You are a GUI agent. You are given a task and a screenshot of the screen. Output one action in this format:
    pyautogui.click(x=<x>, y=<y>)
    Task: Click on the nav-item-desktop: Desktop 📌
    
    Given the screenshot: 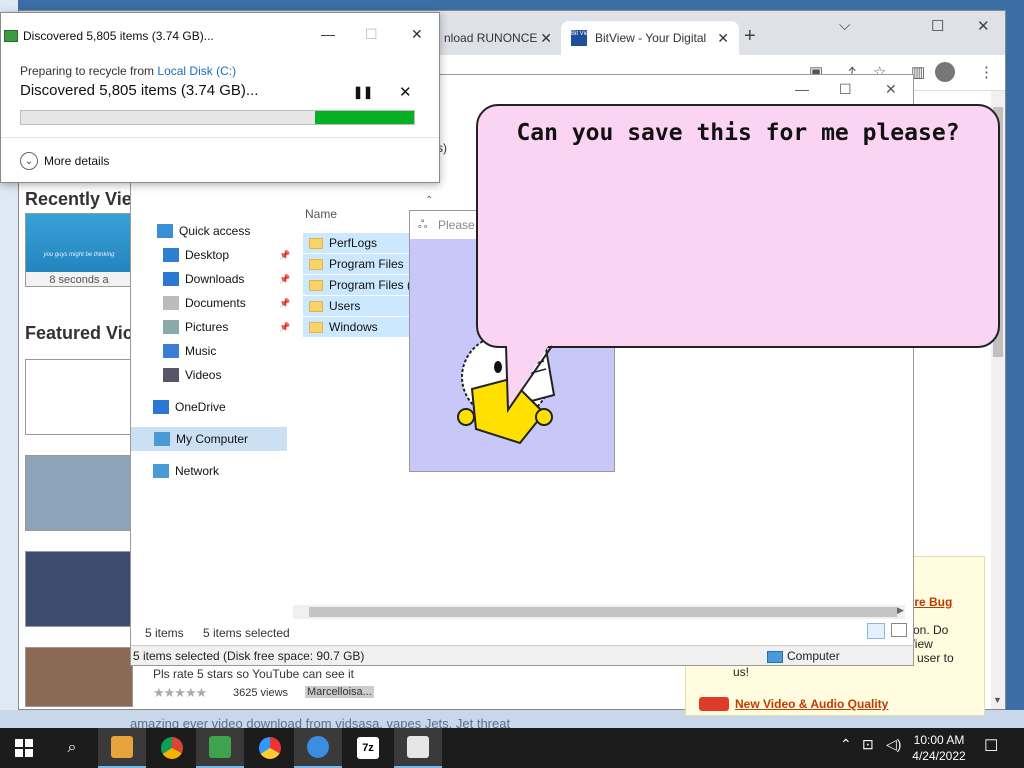 What is the action you would take?
    pyautogui.click(x=226, y=255)
    